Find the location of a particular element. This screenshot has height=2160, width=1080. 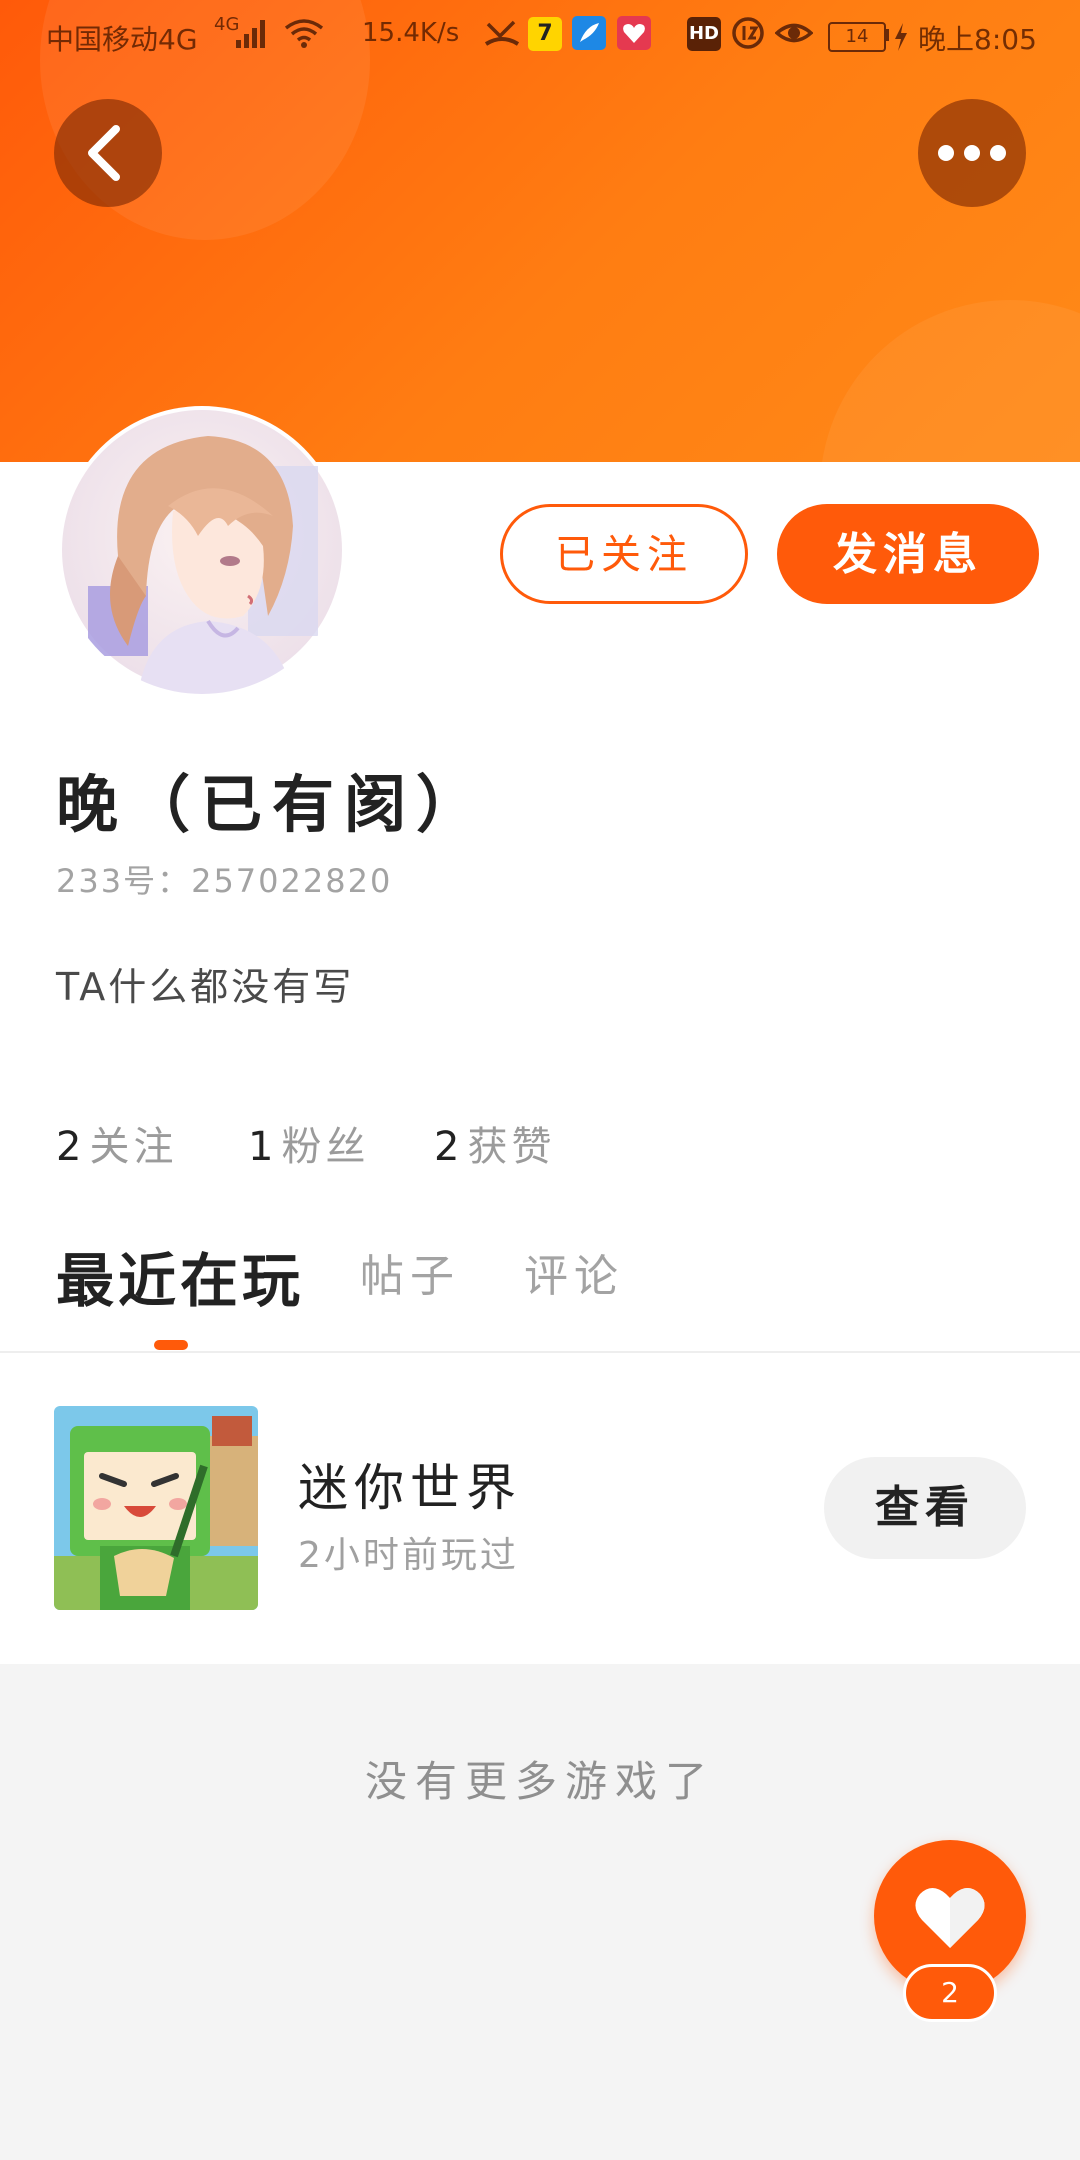

followers-stat: 1 粉丝 is located at coordinates (308, 1143).